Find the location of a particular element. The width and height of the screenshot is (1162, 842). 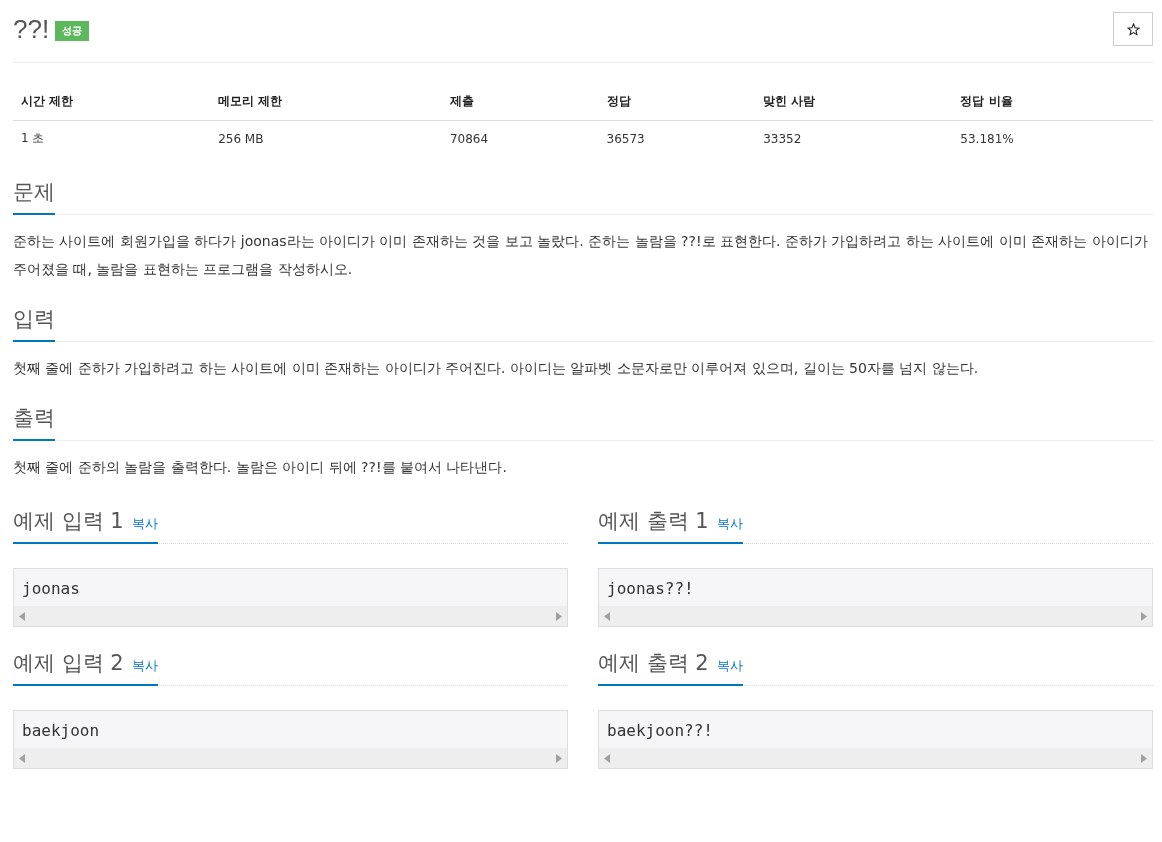

table-cell: 70864 is located at coordinates (520, 138).